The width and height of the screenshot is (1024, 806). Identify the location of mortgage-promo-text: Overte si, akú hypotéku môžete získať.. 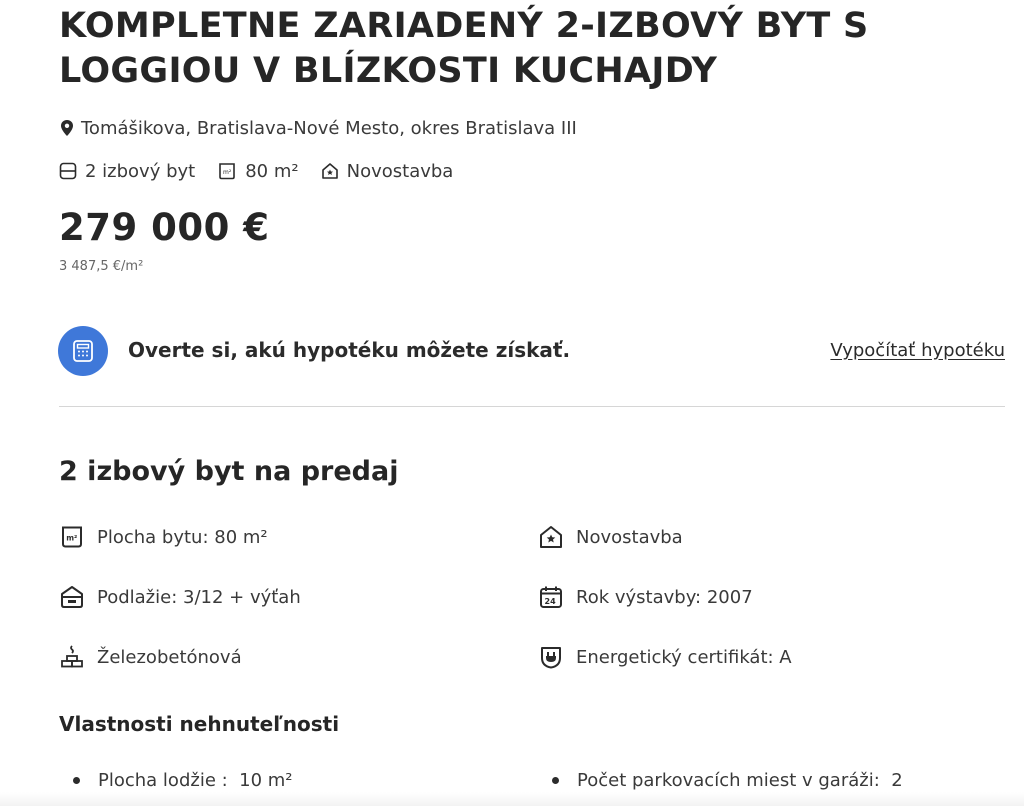
(349, 350).